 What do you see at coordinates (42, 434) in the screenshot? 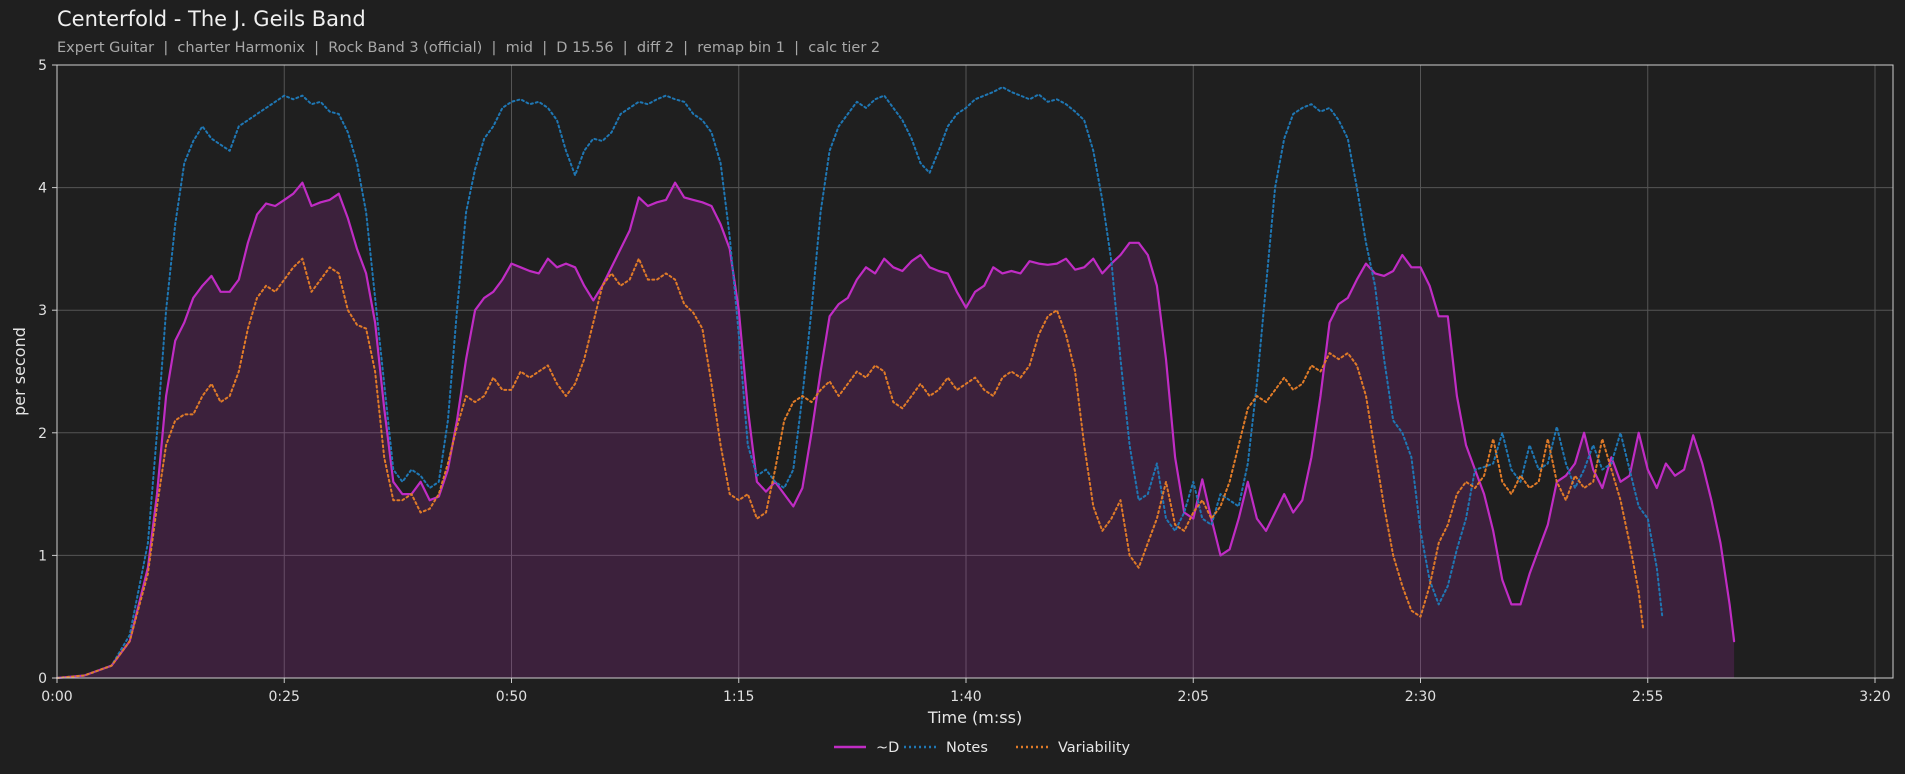
I see `y-tick-label: 2` at bounding box center [42, 434].